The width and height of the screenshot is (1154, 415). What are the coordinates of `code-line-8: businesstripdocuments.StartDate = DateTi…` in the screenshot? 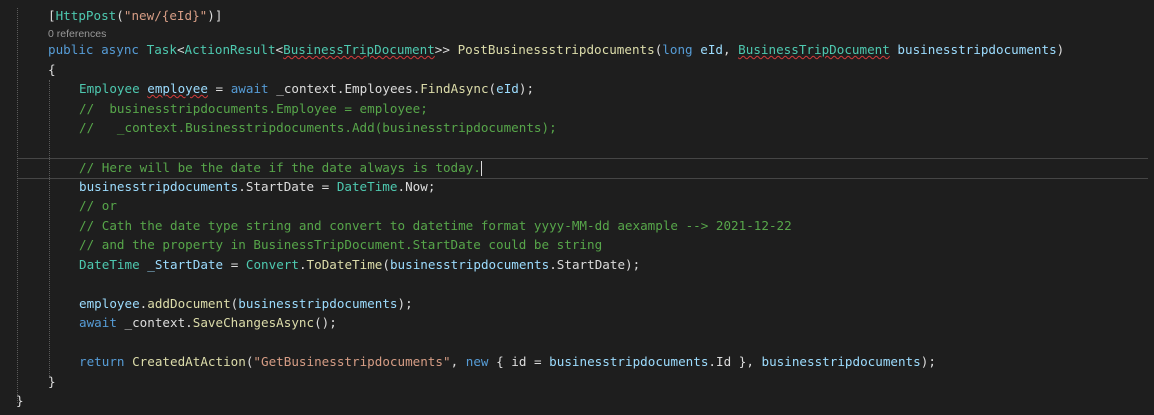 It's located at (257, 187).